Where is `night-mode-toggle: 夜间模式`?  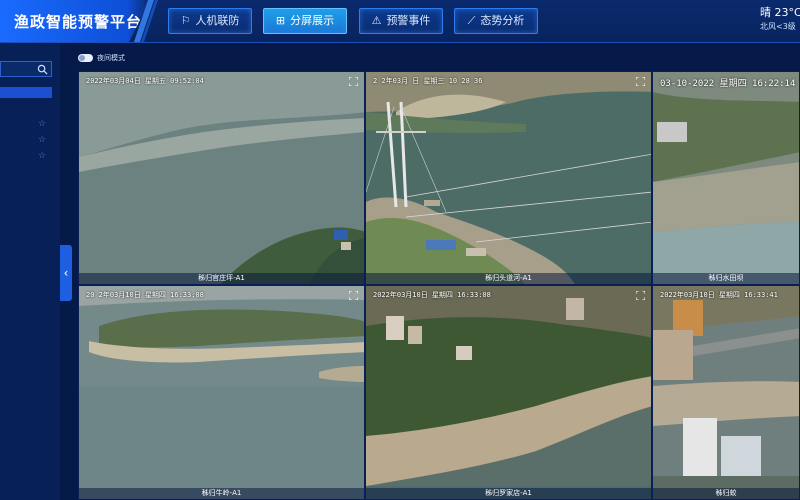
night-mode-toggle: 夜间模式 is located at coordinates (128, 59).